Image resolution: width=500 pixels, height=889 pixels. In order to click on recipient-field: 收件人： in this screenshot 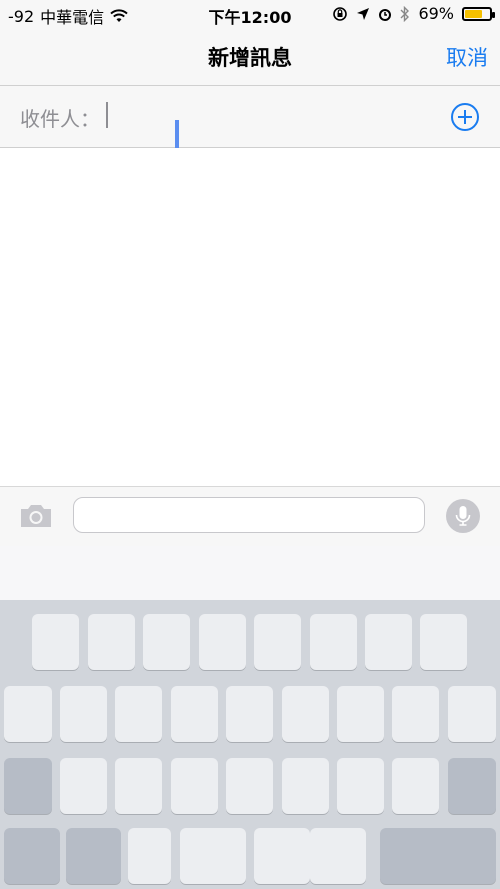, I will do `click(250, 117)`.